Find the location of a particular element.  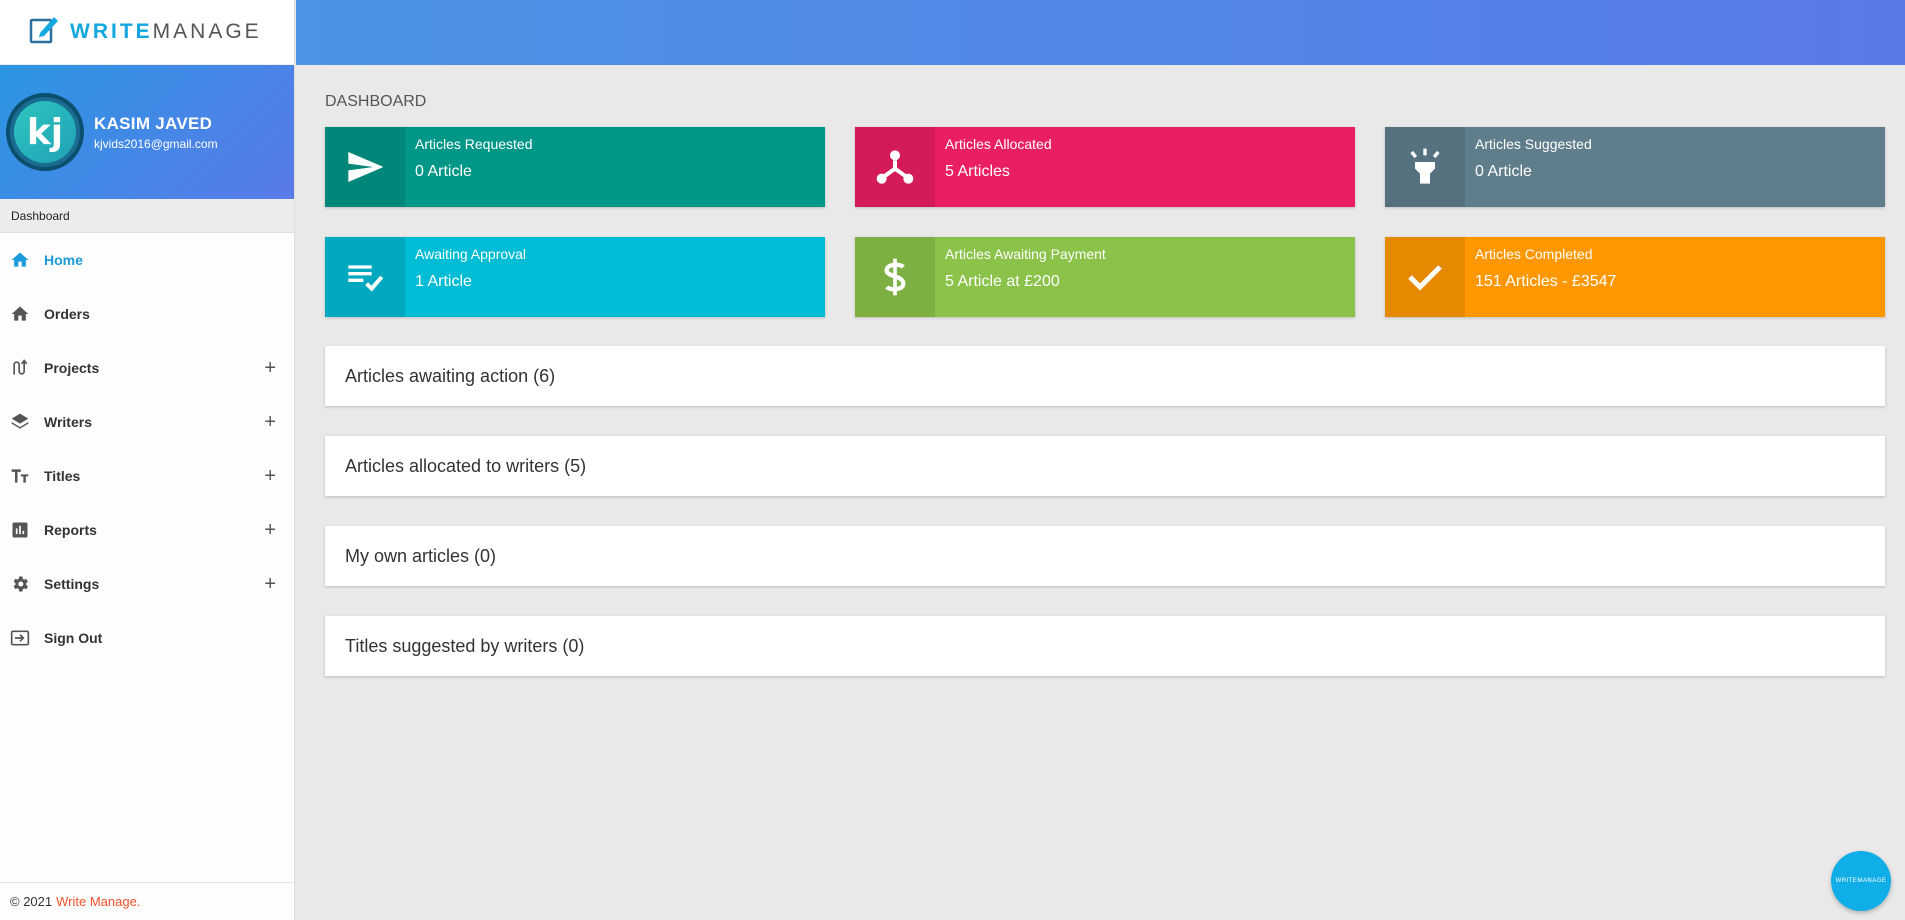

avatar: kj is located at coordinates (45, 132).